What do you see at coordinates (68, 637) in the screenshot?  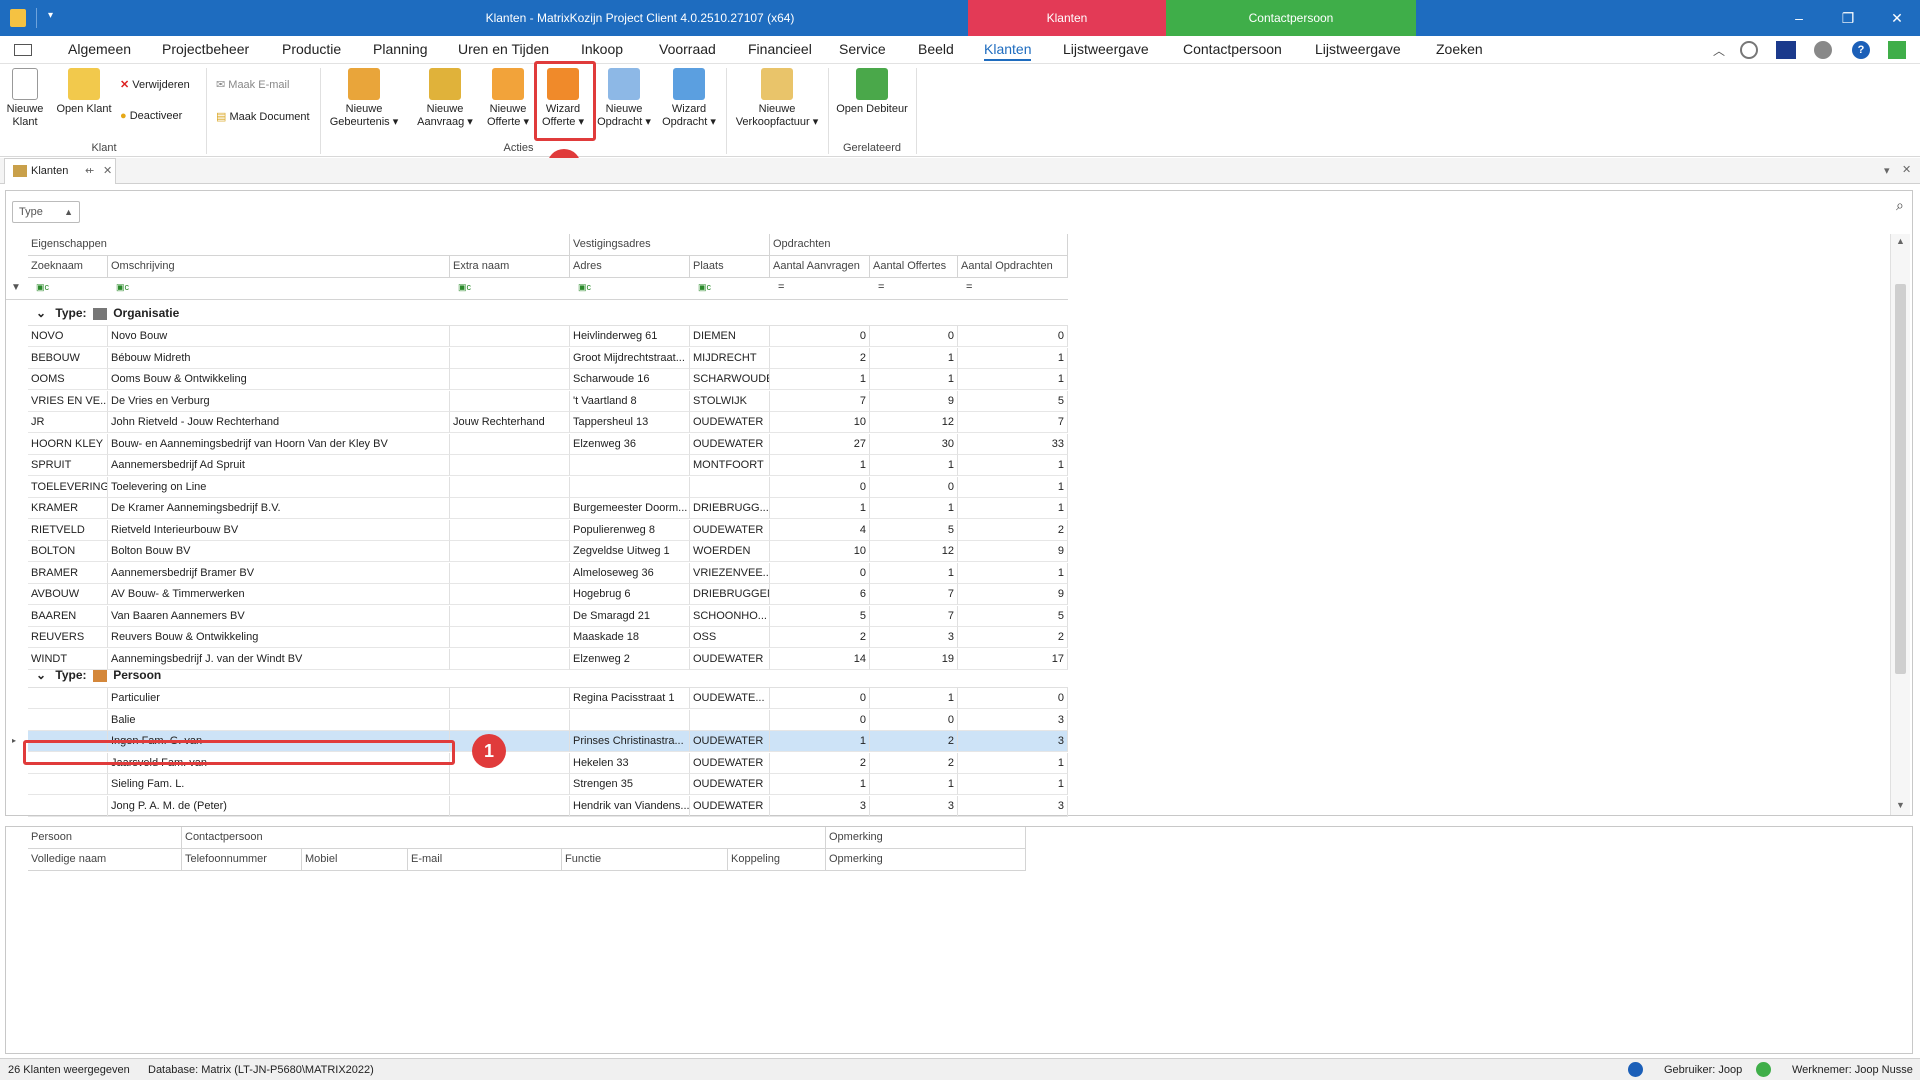 I see `cell-zoeknaam: REUVERS` at bounding box center [68, 637].